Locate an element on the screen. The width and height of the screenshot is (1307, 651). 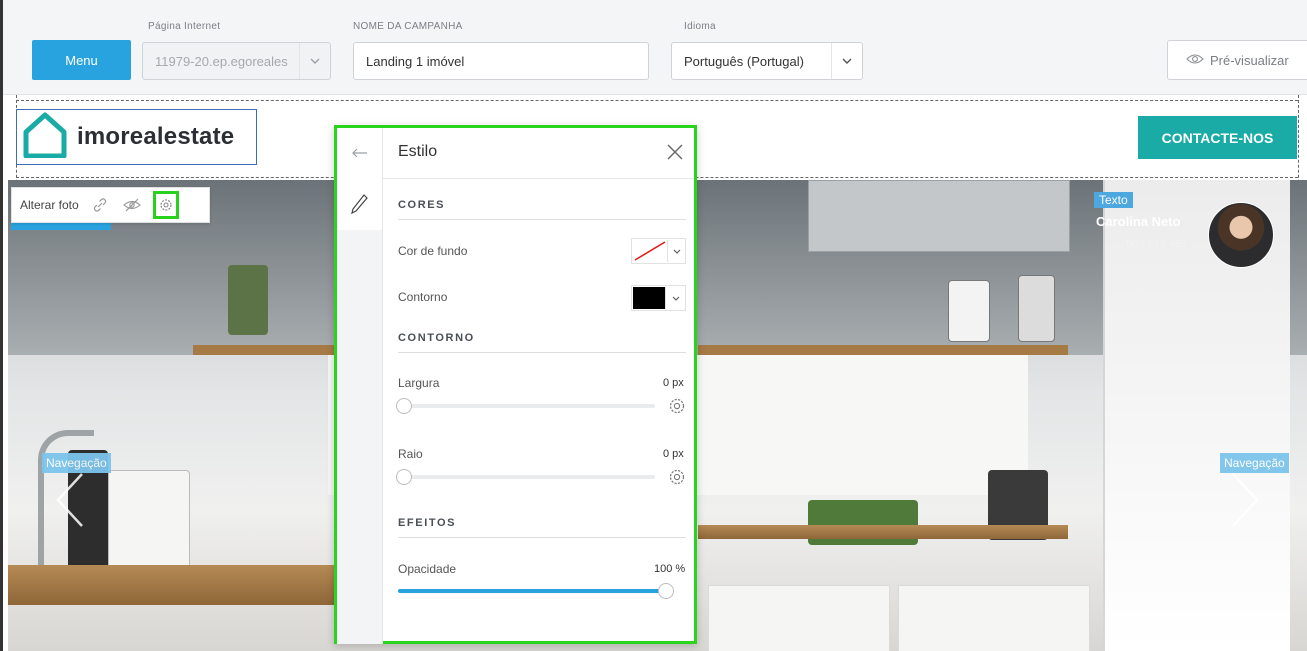
language-select: Português (Portugal) is located at coordinates (767, 61).